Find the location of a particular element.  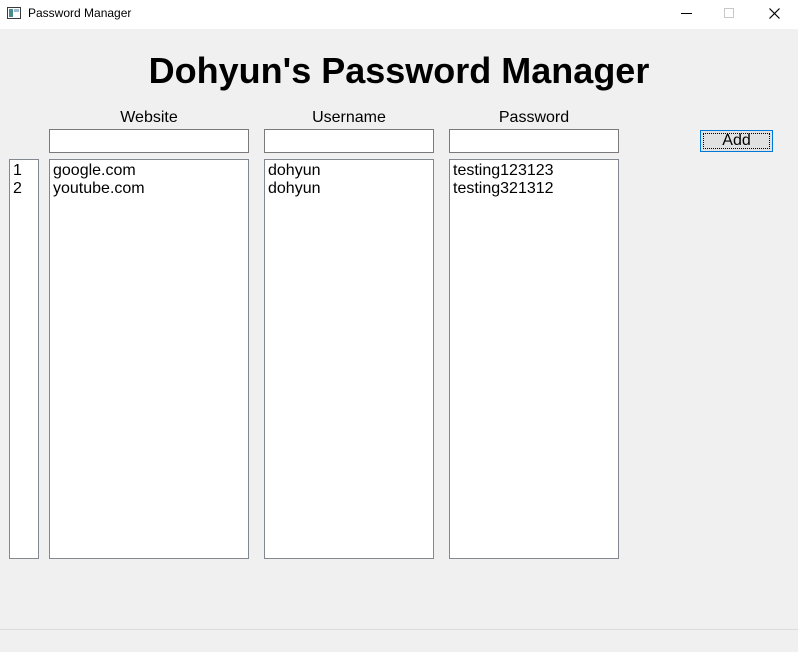

add-button-label: Add is located at coordinates (736, 140).